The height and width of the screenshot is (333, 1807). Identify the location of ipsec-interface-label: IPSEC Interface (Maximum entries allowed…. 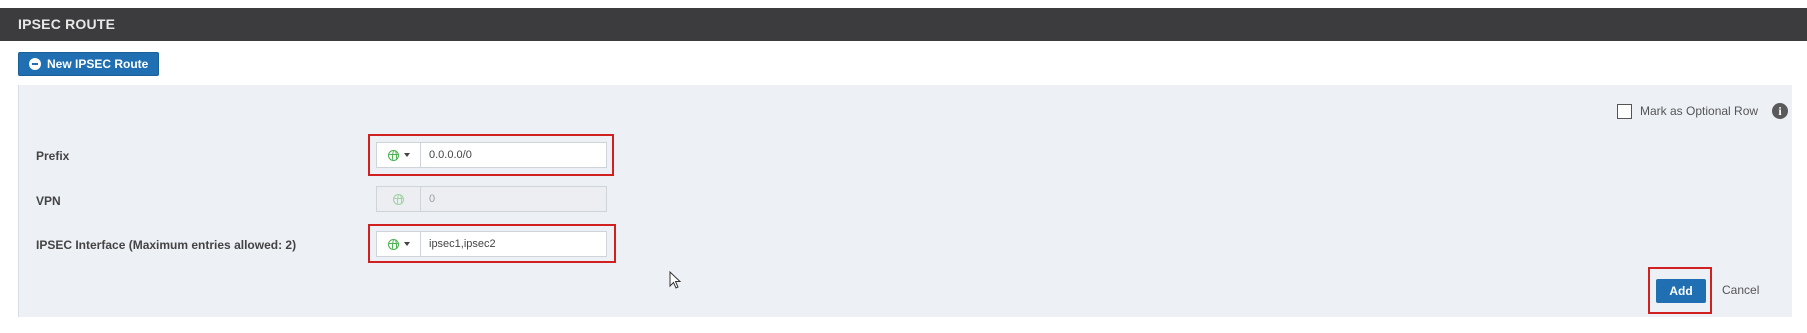
(166, 245).